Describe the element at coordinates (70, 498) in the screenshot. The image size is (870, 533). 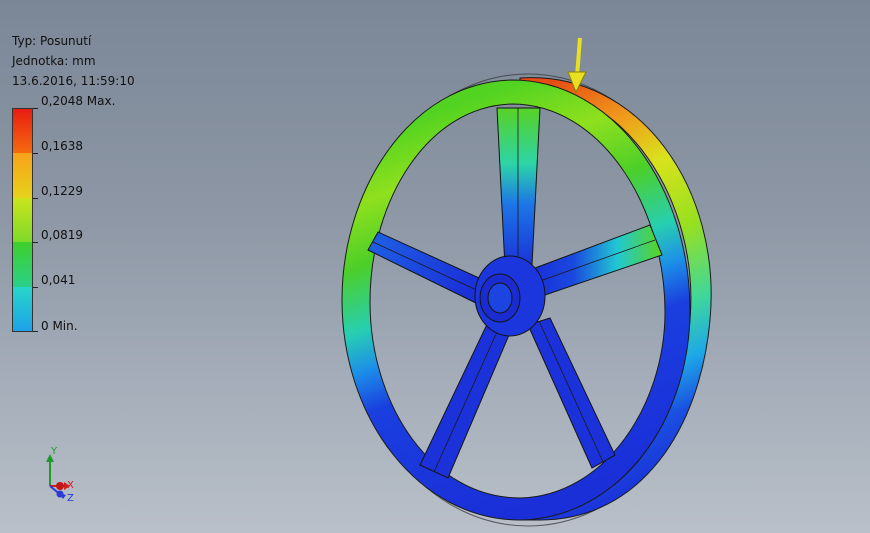
I see `triad-z-label: Z` at that location.